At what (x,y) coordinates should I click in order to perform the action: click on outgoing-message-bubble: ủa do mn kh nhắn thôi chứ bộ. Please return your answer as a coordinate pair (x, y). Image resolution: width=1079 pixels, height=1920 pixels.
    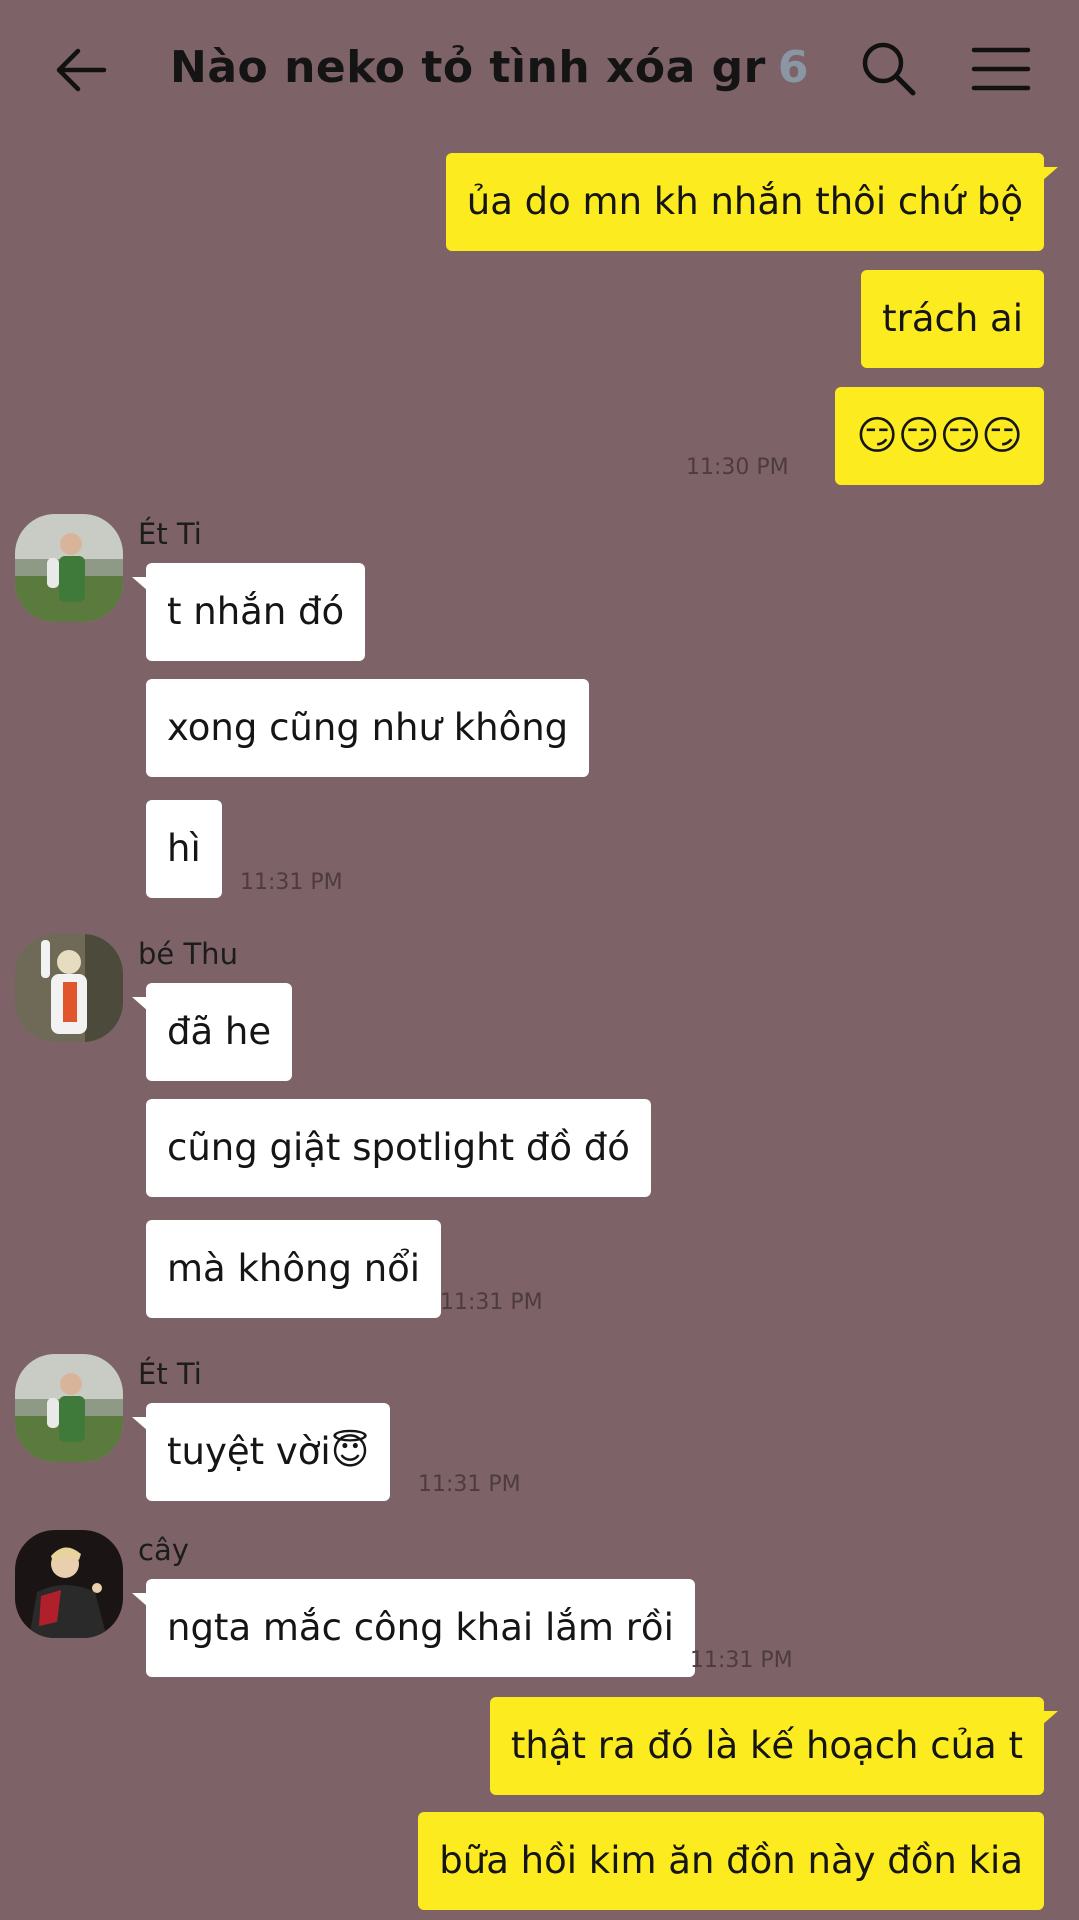
    Looking at the image, I should click on (752, 202).